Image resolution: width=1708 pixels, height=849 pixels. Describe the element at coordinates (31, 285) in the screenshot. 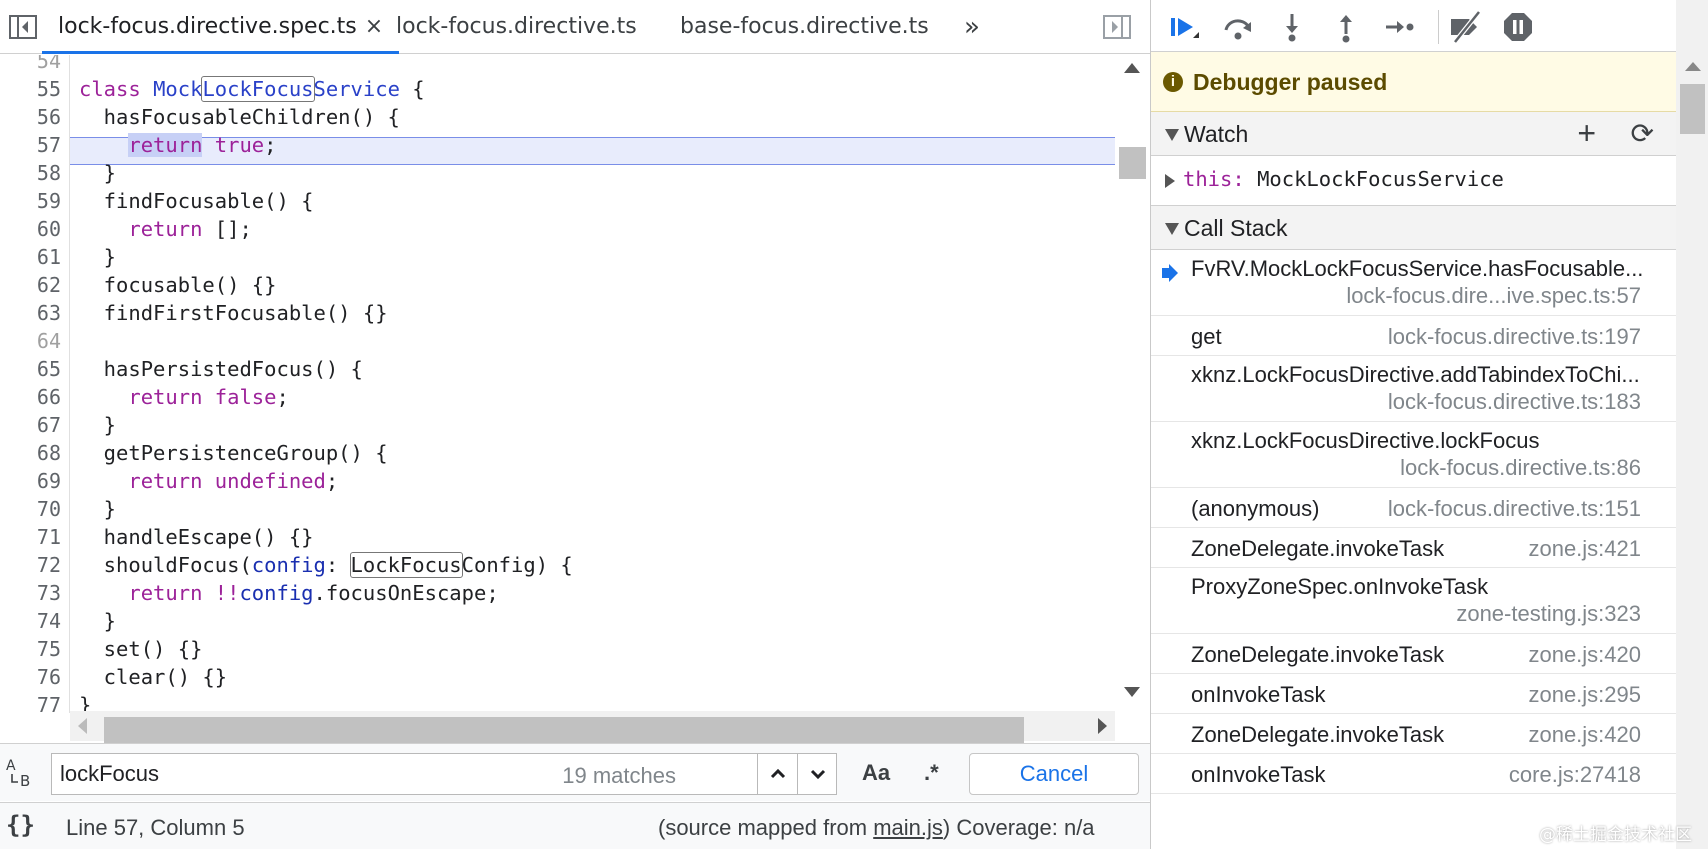

I see `line-number: 62` at that location.